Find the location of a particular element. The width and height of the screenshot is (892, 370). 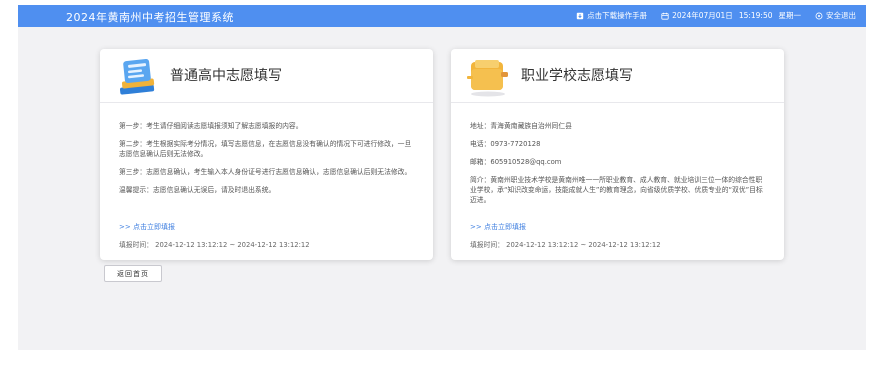

top-bar-actions: 点击下载操作手册 2024年07月01日 15:19:50 星期一 安全退出 is located at coordinates (709, 15).